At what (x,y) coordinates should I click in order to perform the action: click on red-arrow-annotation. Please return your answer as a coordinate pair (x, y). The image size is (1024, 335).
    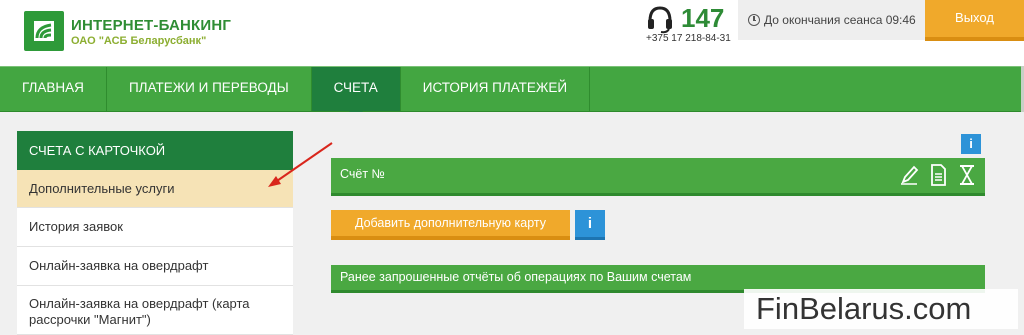
    Looking at the image, I should click on (300, 164).